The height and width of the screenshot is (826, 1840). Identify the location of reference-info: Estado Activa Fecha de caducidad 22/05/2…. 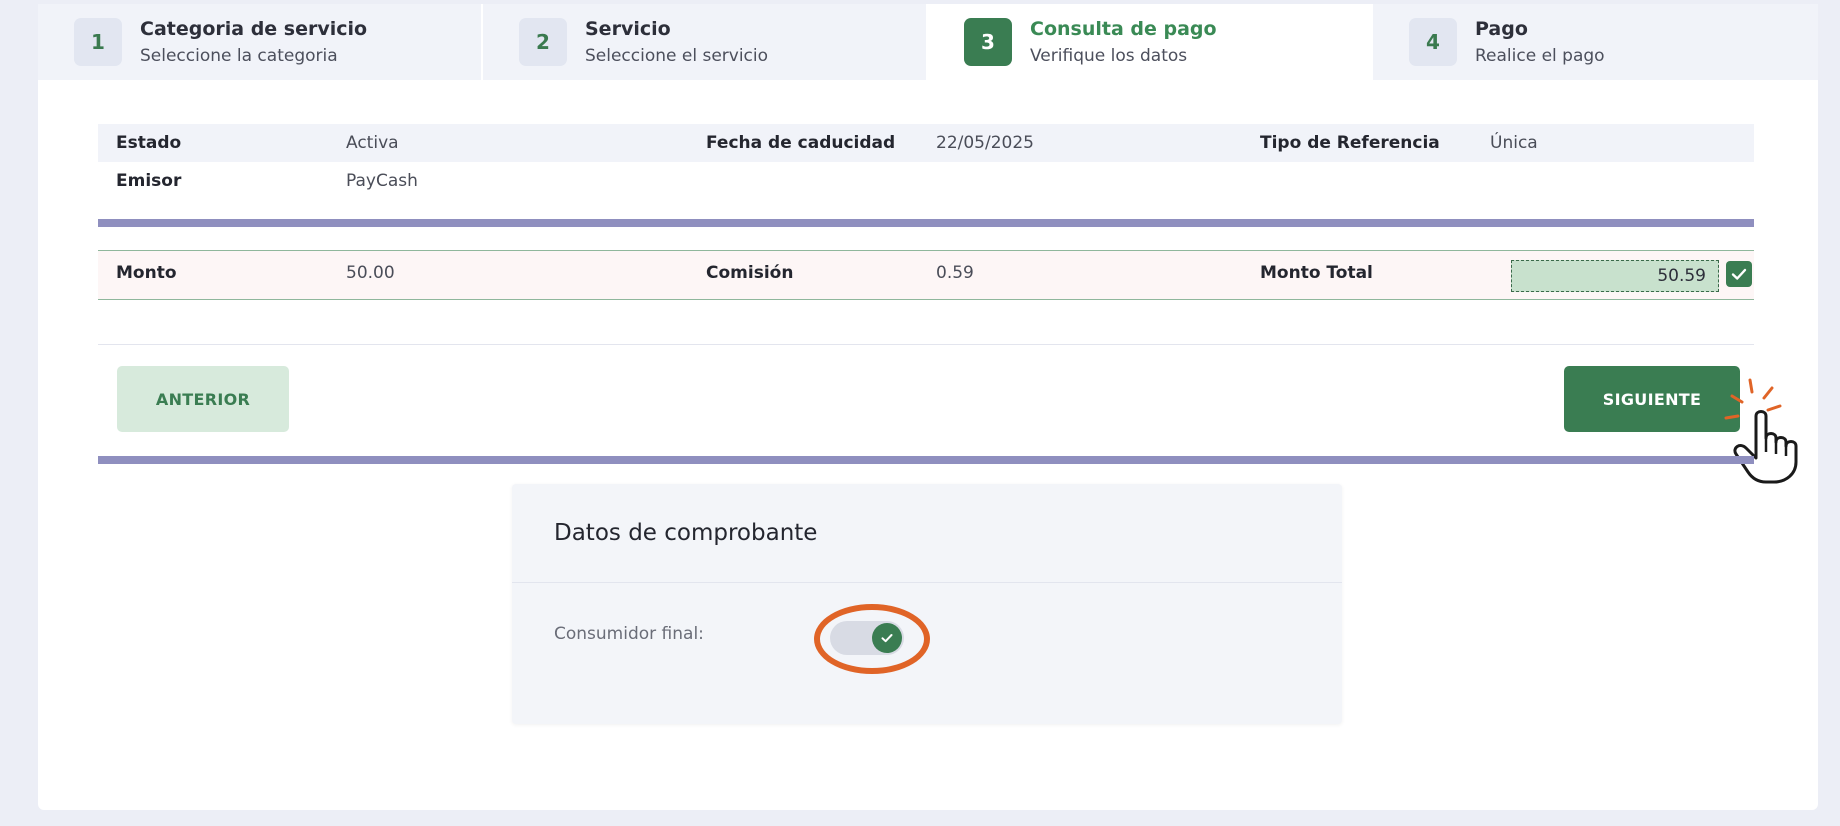
(926, 162).